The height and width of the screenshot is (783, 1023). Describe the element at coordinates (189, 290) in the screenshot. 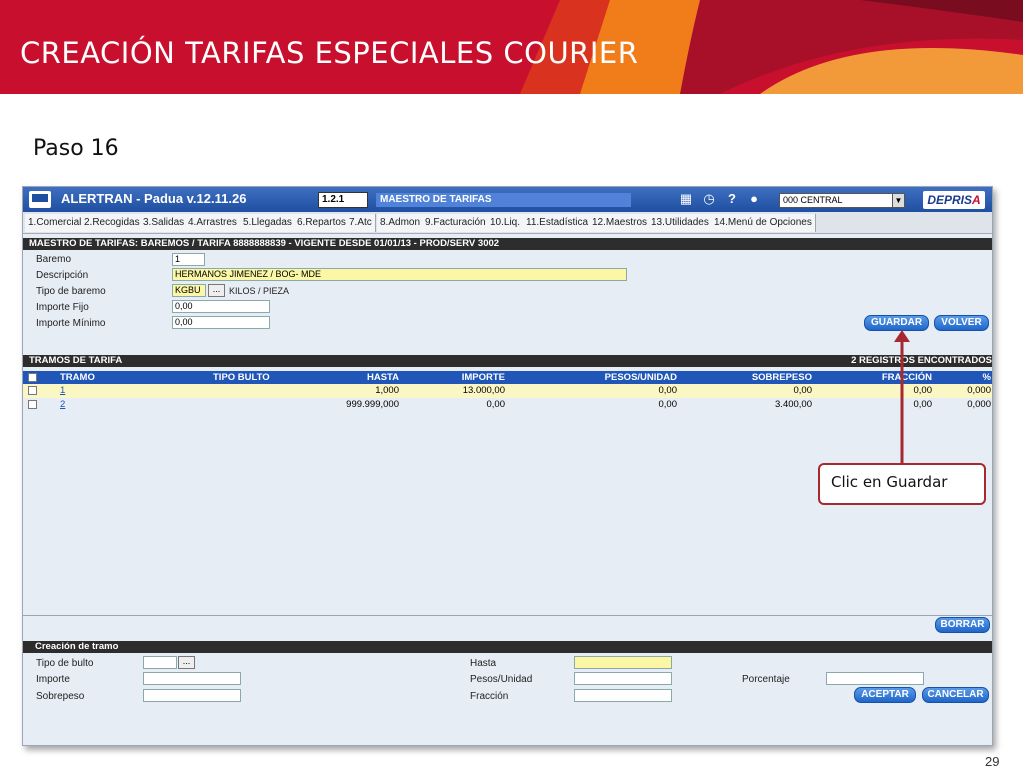

I see `tipo-baremo-field: KGBU` at that location.